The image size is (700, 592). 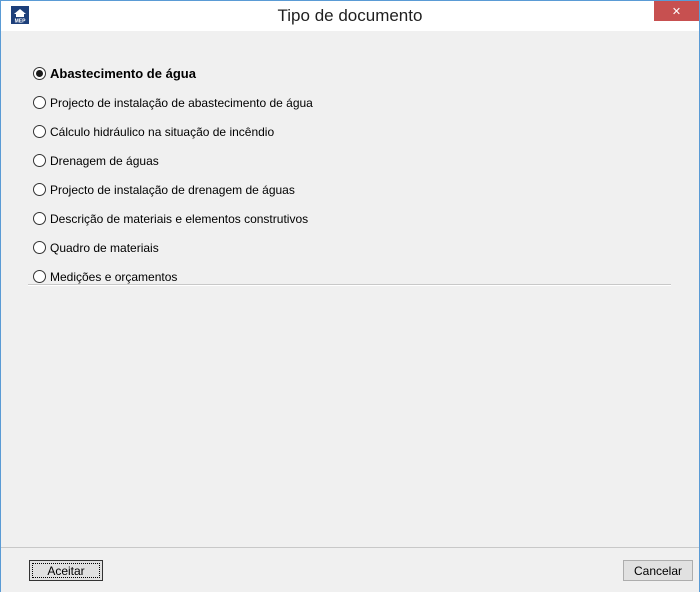 What do you see at coordinates (351, 160) in the screenshot?
I see `document-type-option: Drenagem de águas` at bounding box center [351, 160].